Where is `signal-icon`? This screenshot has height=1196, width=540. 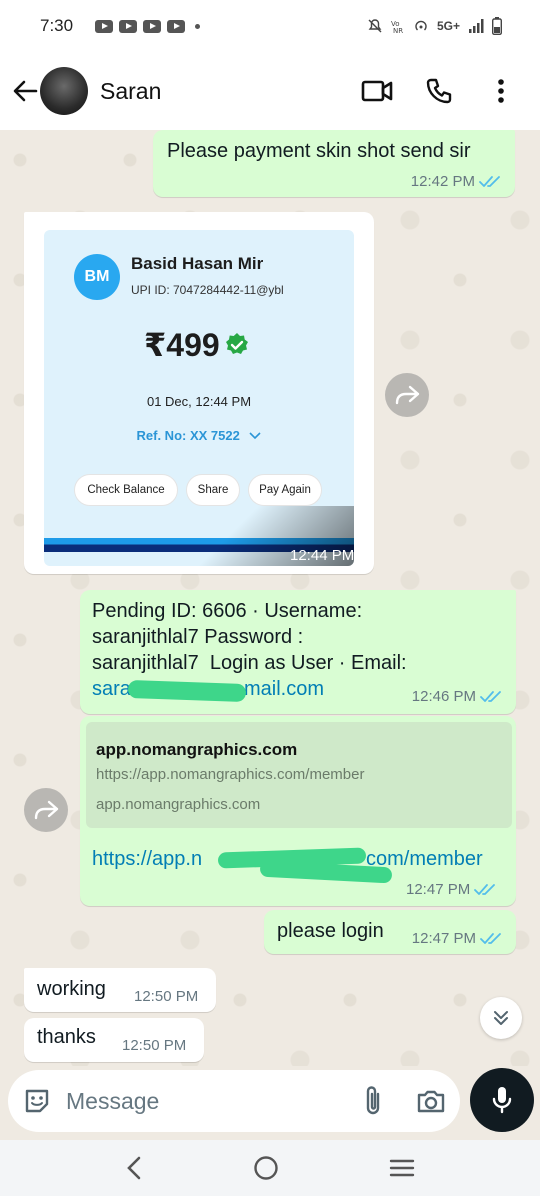 signal-icon is located at coordinates (476, 26).